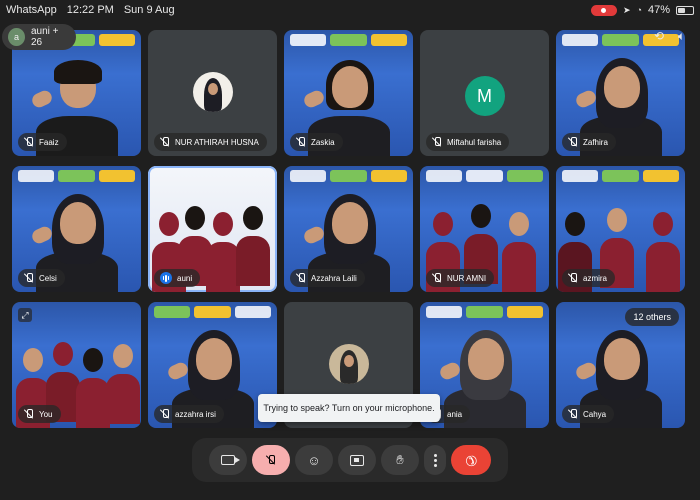 This screenshot has height=500, width=700. What do you see at coordinates (76, 229) in the screenshot?
I see `participant-tile: Celsi` at bounding box center [76, 229].